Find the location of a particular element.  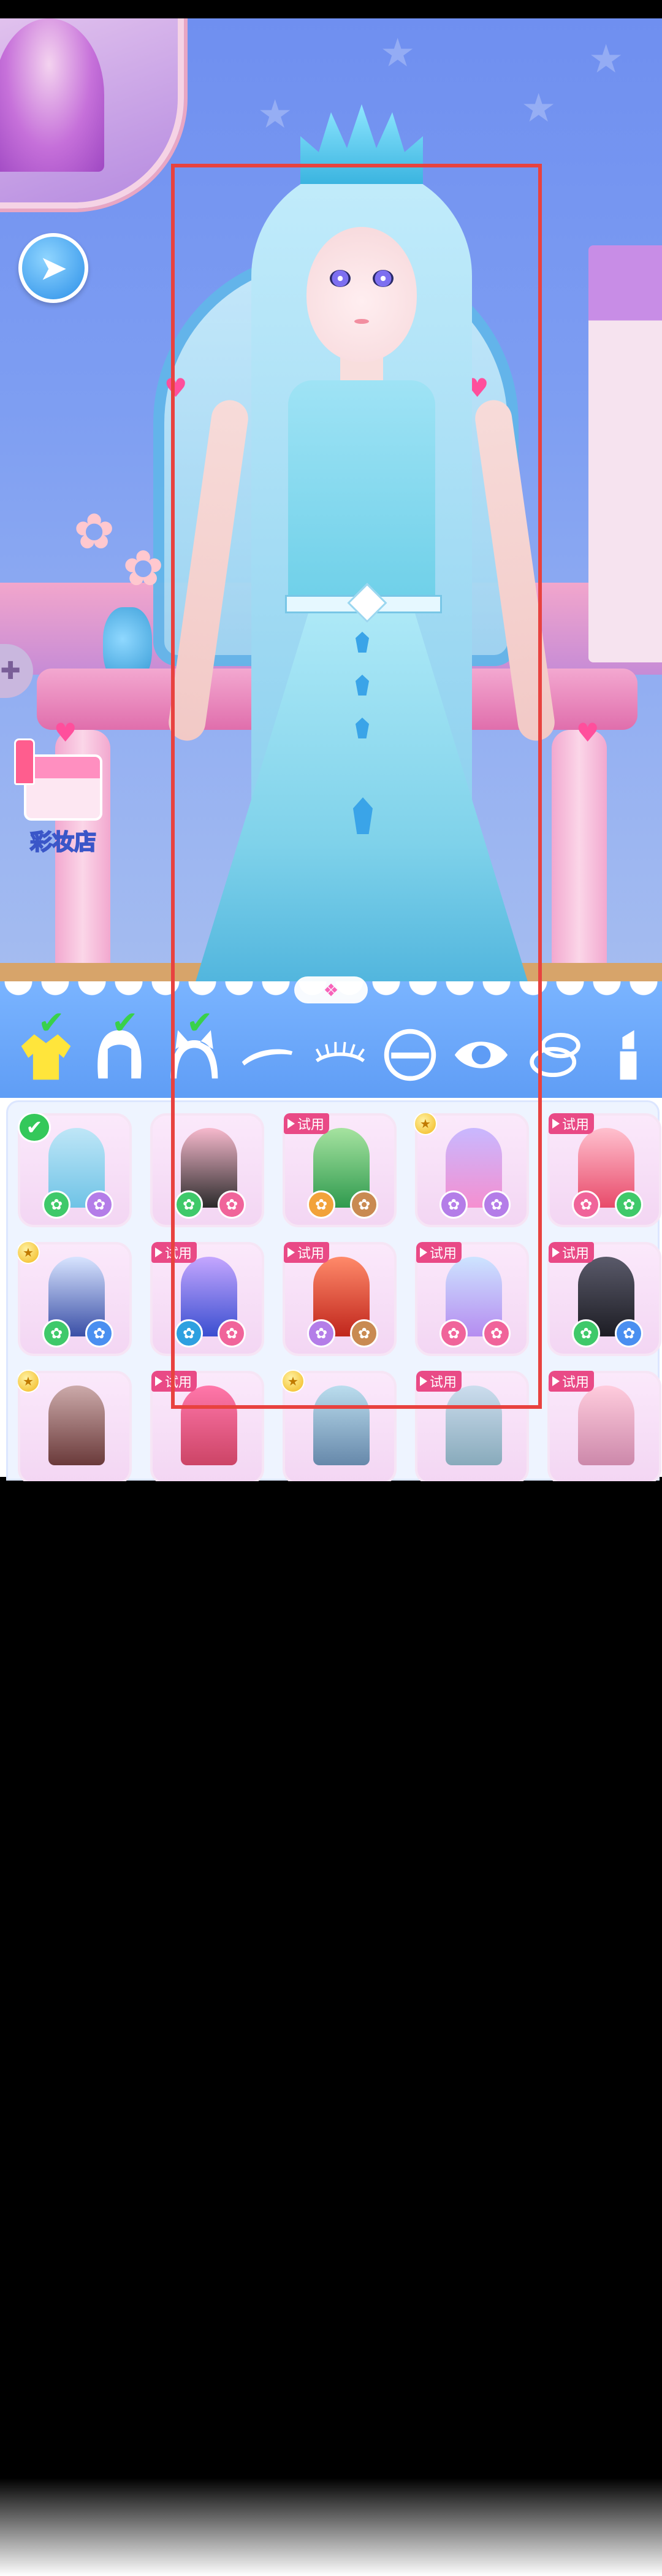

dresser-leg is located at coordinates (579, 862).